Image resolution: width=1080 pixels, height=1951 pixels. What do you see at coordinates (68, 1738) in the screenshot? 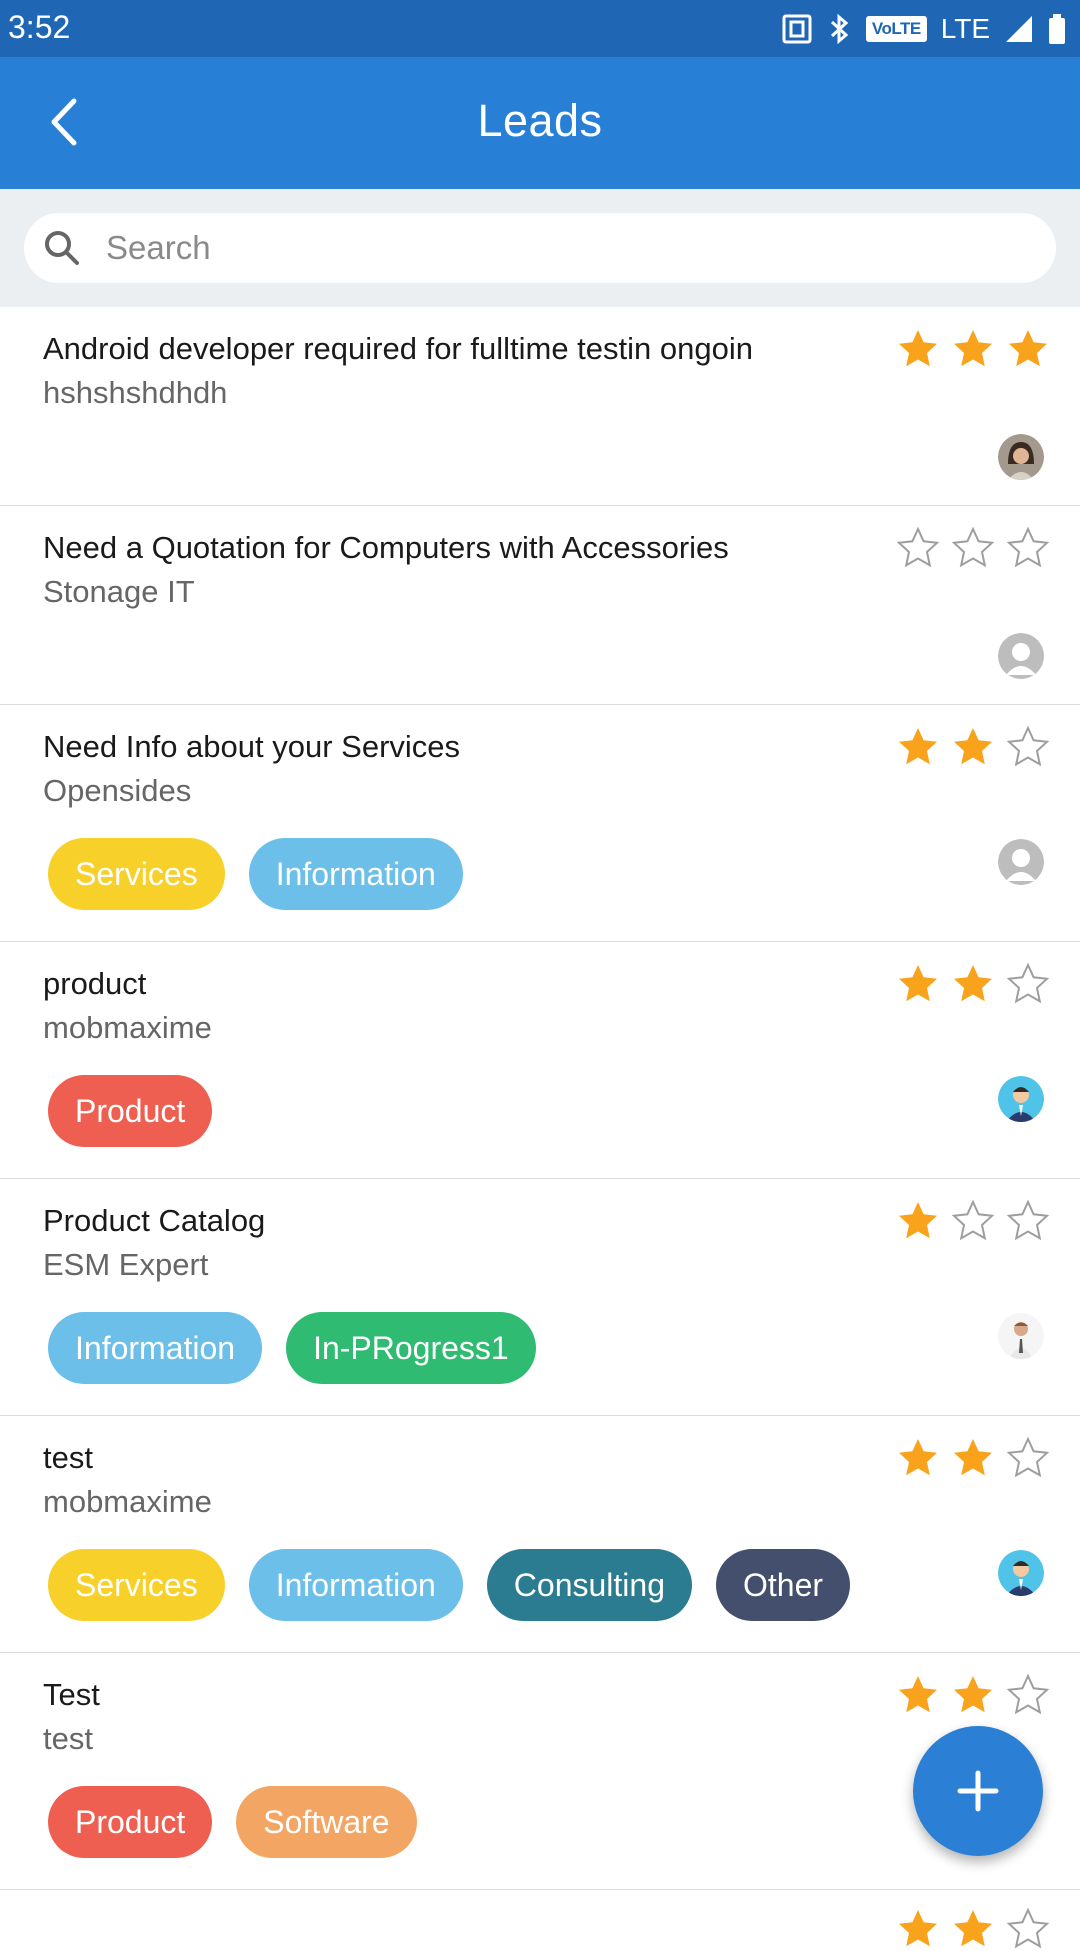
I see `lead-company: test` at bounding box center [68, 1738].